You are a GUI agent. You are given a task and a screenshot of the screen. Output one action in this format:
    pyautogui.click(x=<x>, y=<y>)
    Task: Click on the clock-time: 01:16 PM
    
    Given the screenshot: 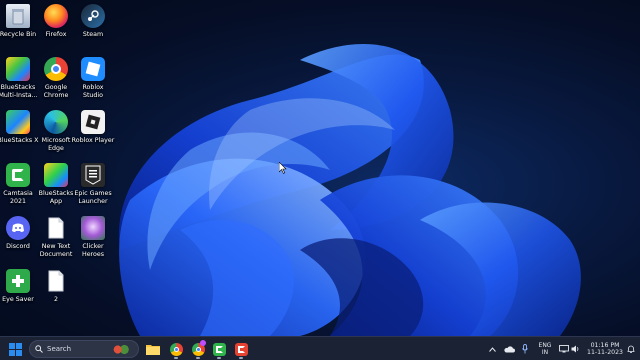 What is the action you would take?
    pyautogui.click(x=605, y=345)
    